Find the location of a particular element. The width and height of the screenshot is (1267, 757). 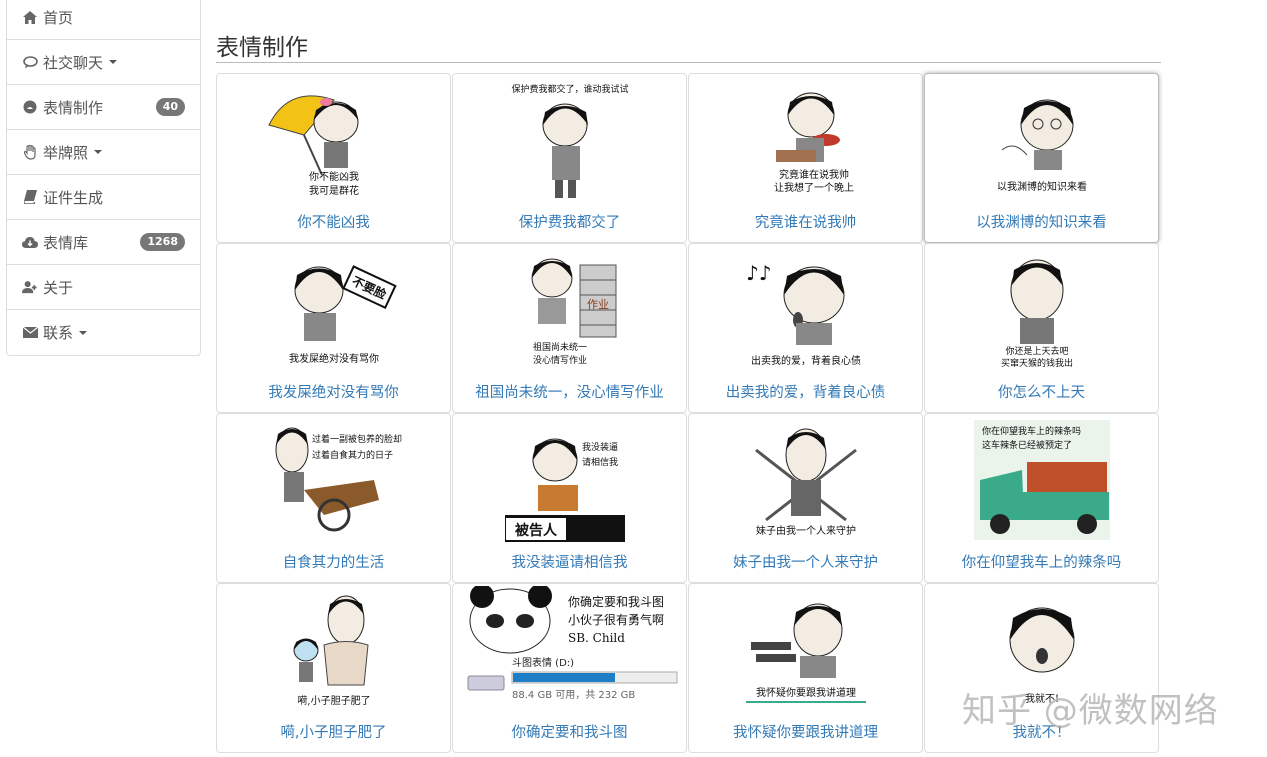

defendant-sign-text: 被告人 is located at coordinates (536, 530).